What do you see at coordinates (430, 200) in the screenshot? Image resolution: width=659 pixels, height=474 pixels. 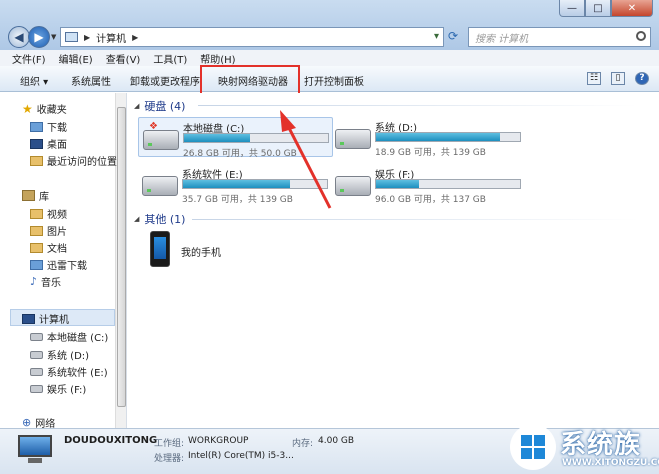 I see `drive-capacity: 96.0 GB 可用，共 137 GB` at bounding box center [430, 200].